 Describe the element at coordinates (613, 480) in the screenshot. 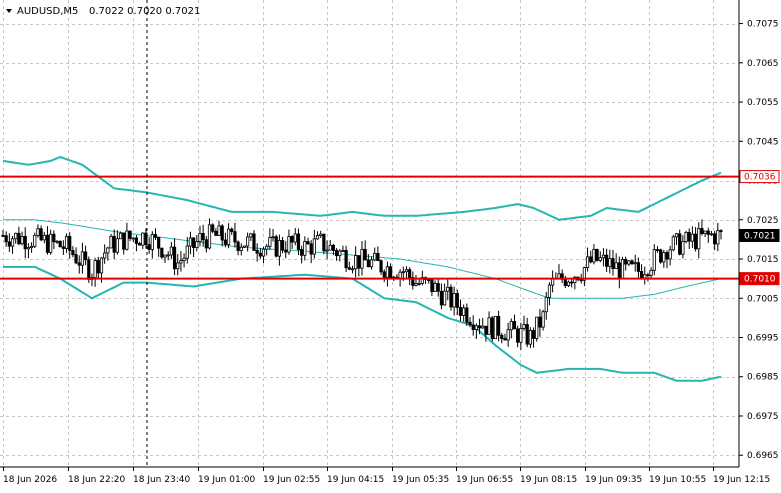

I see `time-tick-label: 19 Jun 09:35` at that location.